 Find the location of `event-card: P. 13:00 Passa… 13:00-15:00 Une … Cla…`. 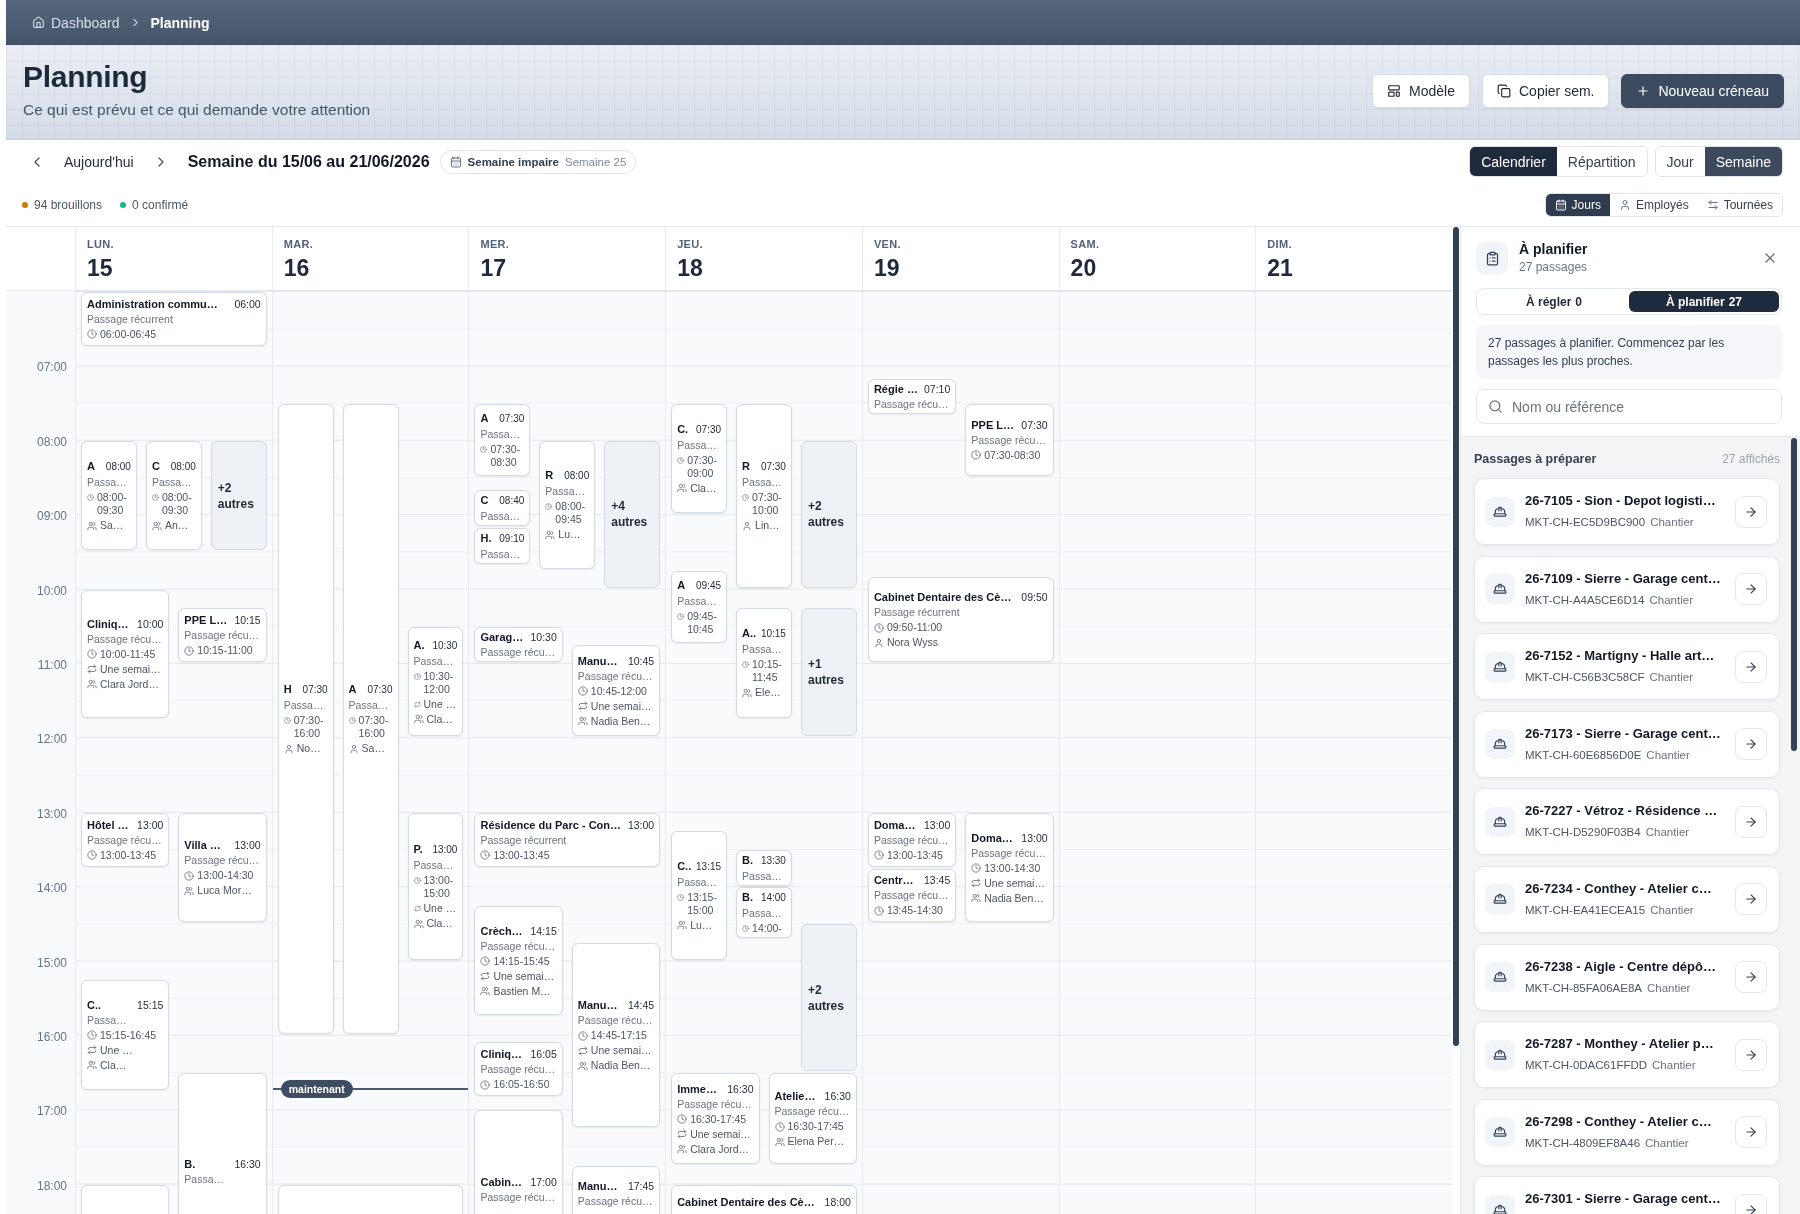

event-card: P. 13:00 Passa… 13:00-15:00 Une … Cla… is located at coordinates (435, 886).